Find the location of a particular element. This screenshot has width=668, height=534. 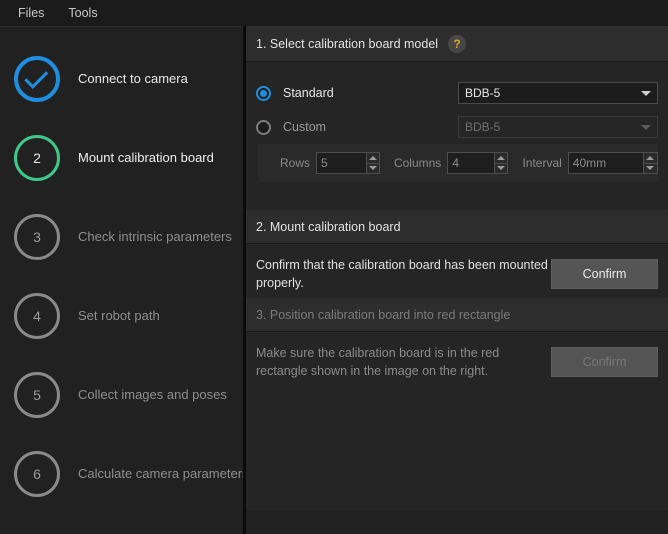

mount-confirm-button: Confirm is located at coordinates (604, 274).